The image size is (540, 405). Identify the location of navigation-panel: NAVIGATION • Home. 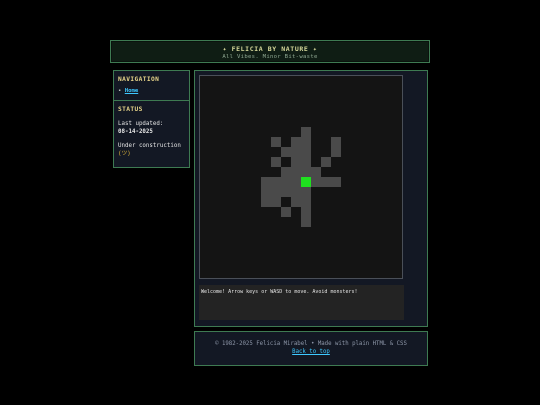
(151, 85).